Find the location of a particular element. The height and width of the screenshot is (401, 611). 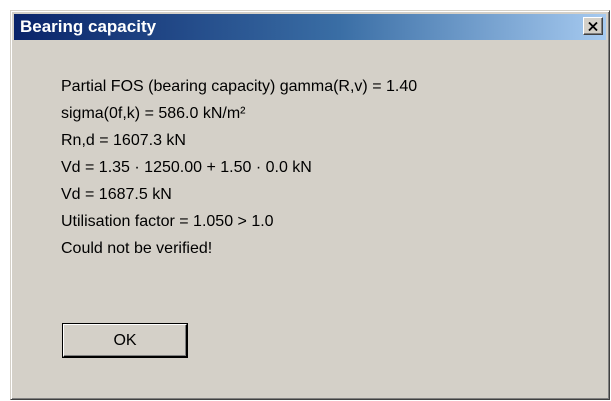

window-title: Bearing capacity is located at coordinates (88, 26).